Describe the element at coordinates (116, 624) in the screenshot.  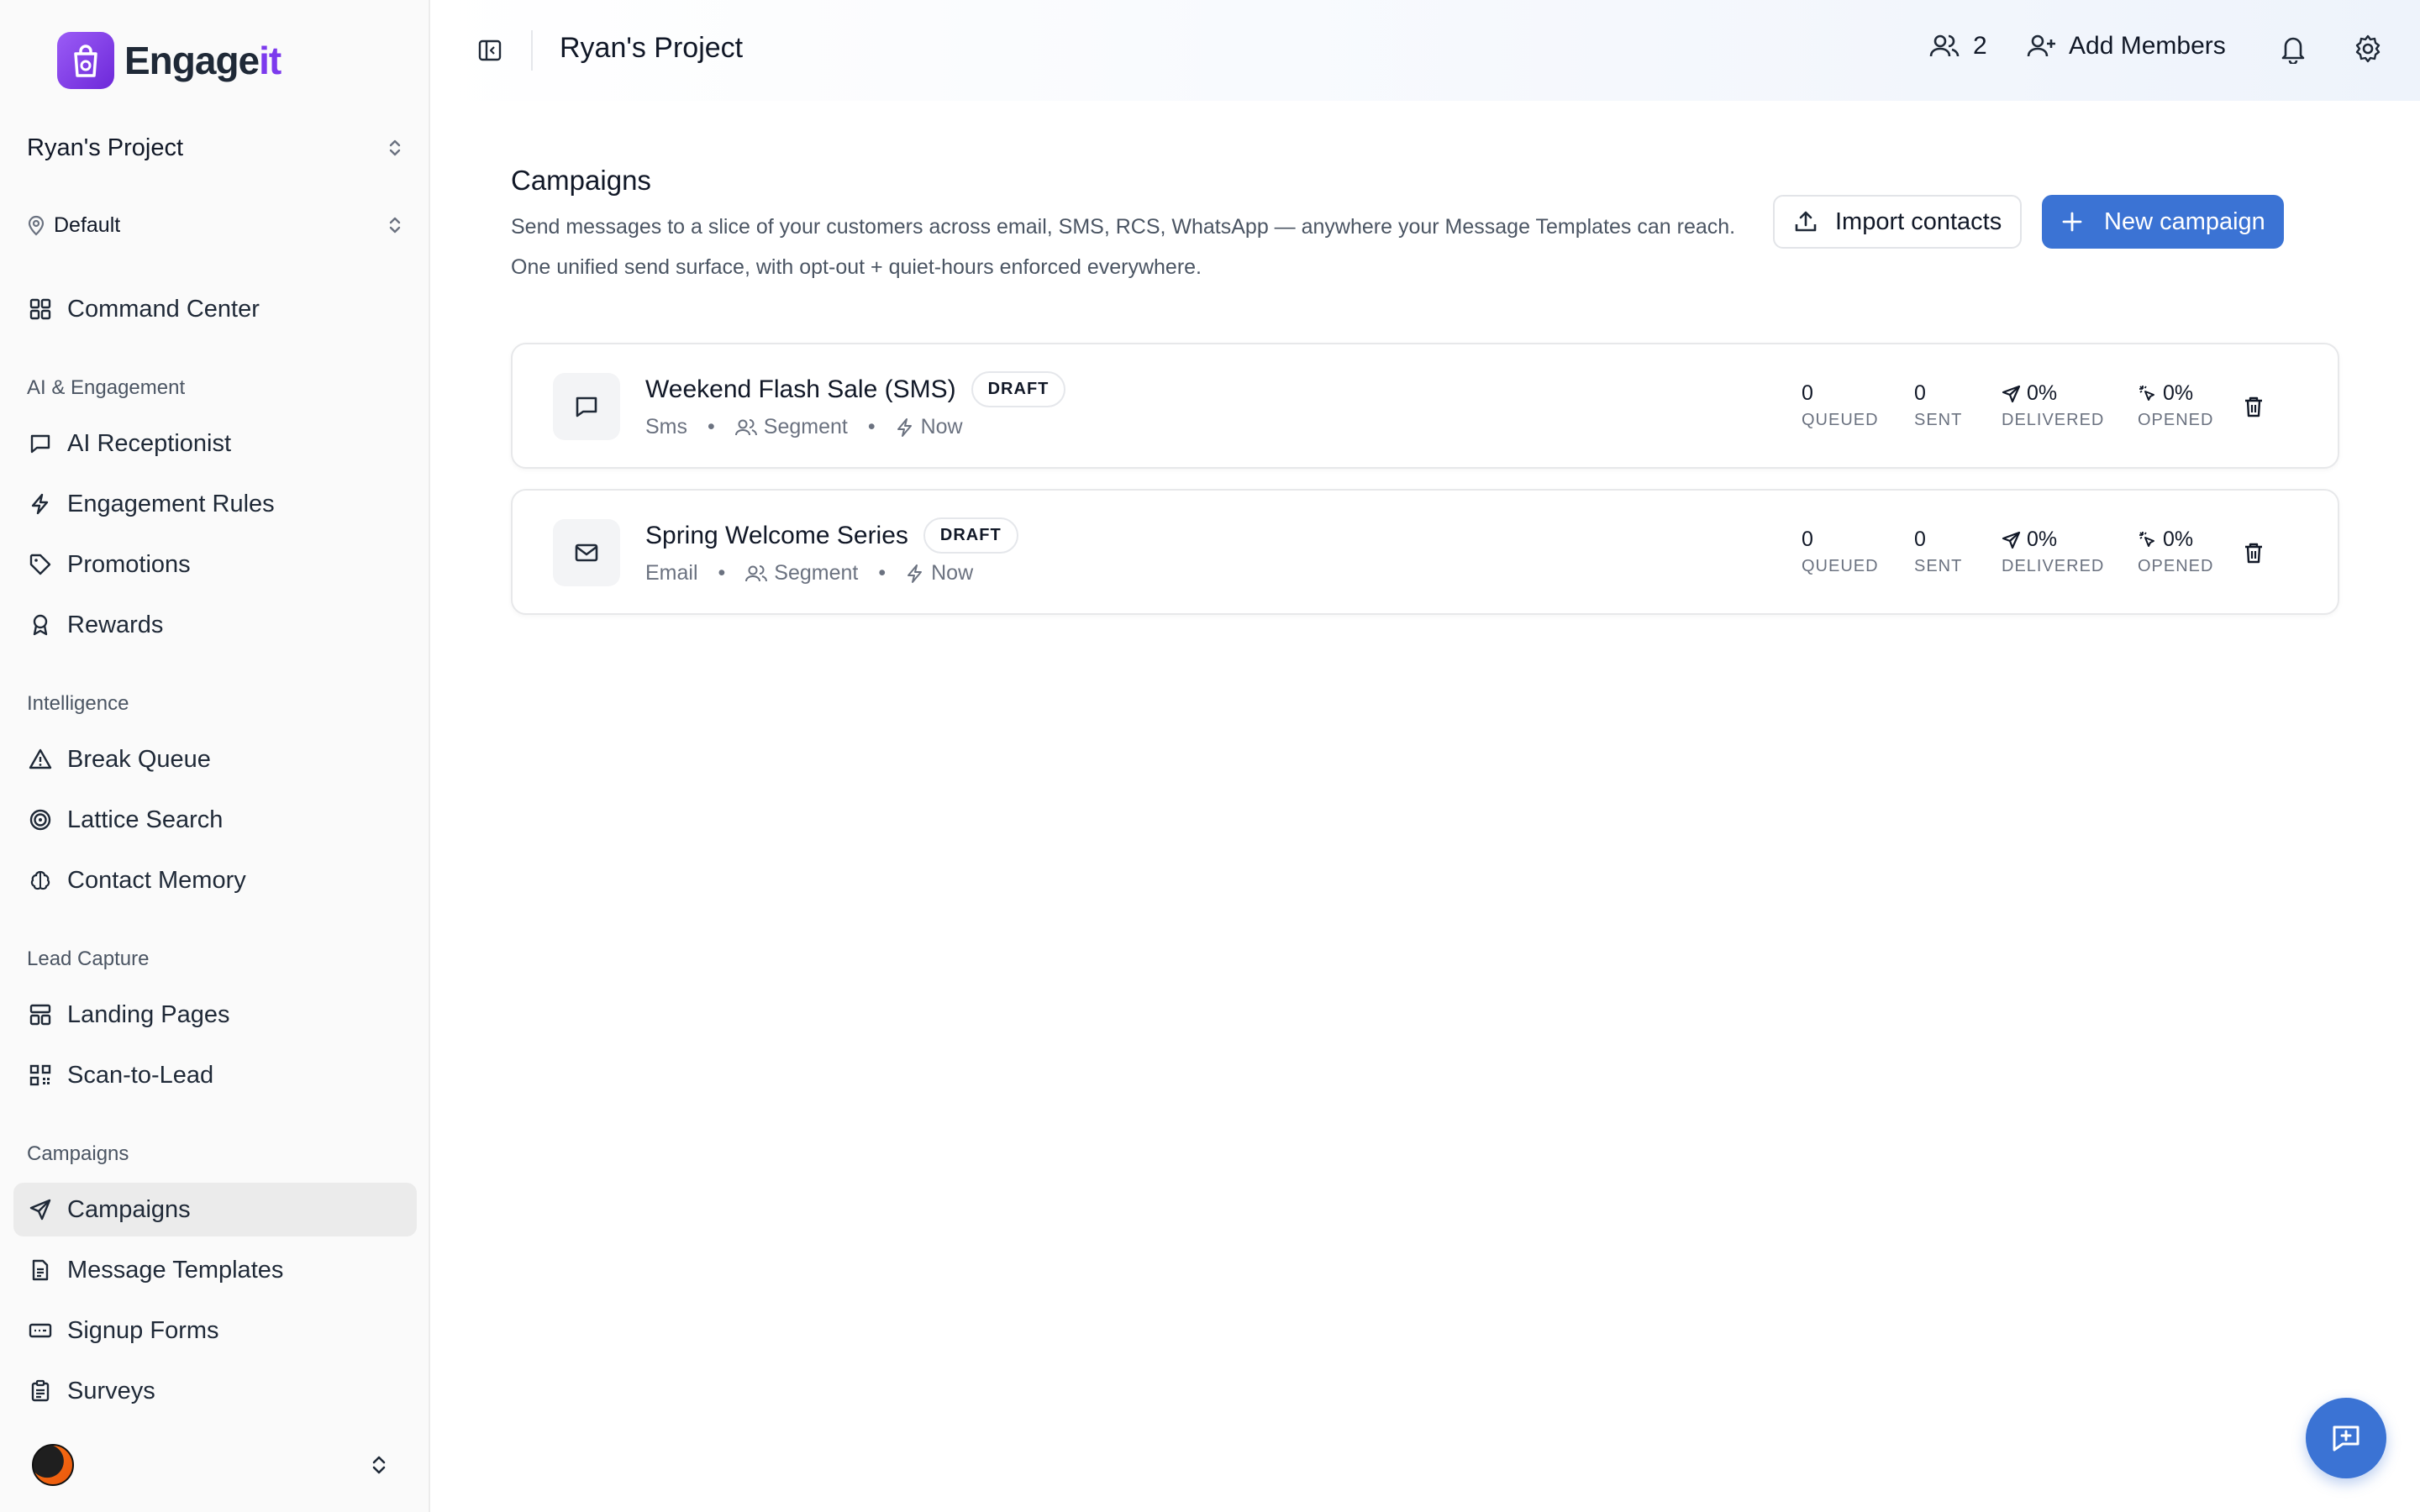
I see `sidebar-item-label: Rewards` at that location.